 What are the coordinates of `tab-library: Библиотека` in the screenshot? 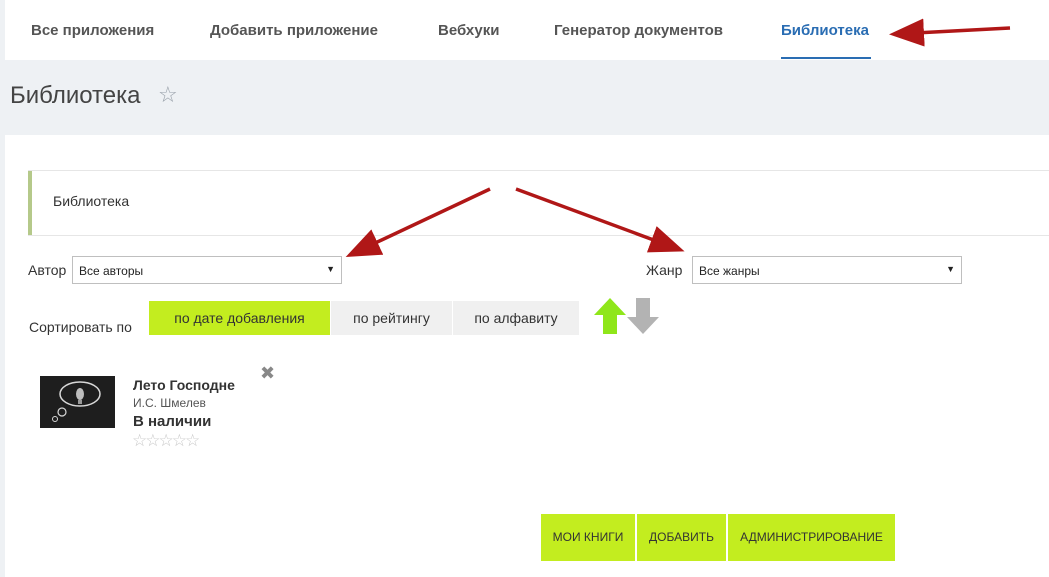 It's located at (825, 30).